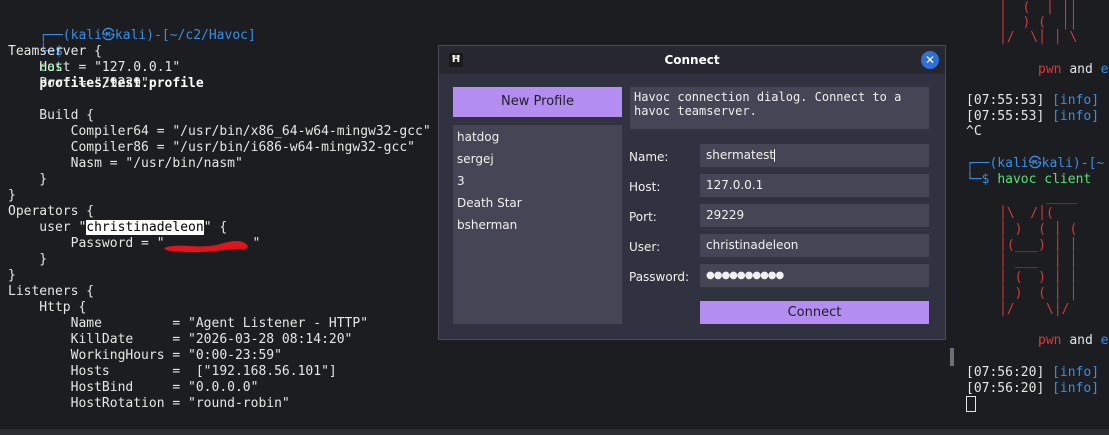 This screenshot has width=1109, height=435. Describe the element at coordinates (215, 227) in the screenshot. I see `user-suffix: " {` at that location.